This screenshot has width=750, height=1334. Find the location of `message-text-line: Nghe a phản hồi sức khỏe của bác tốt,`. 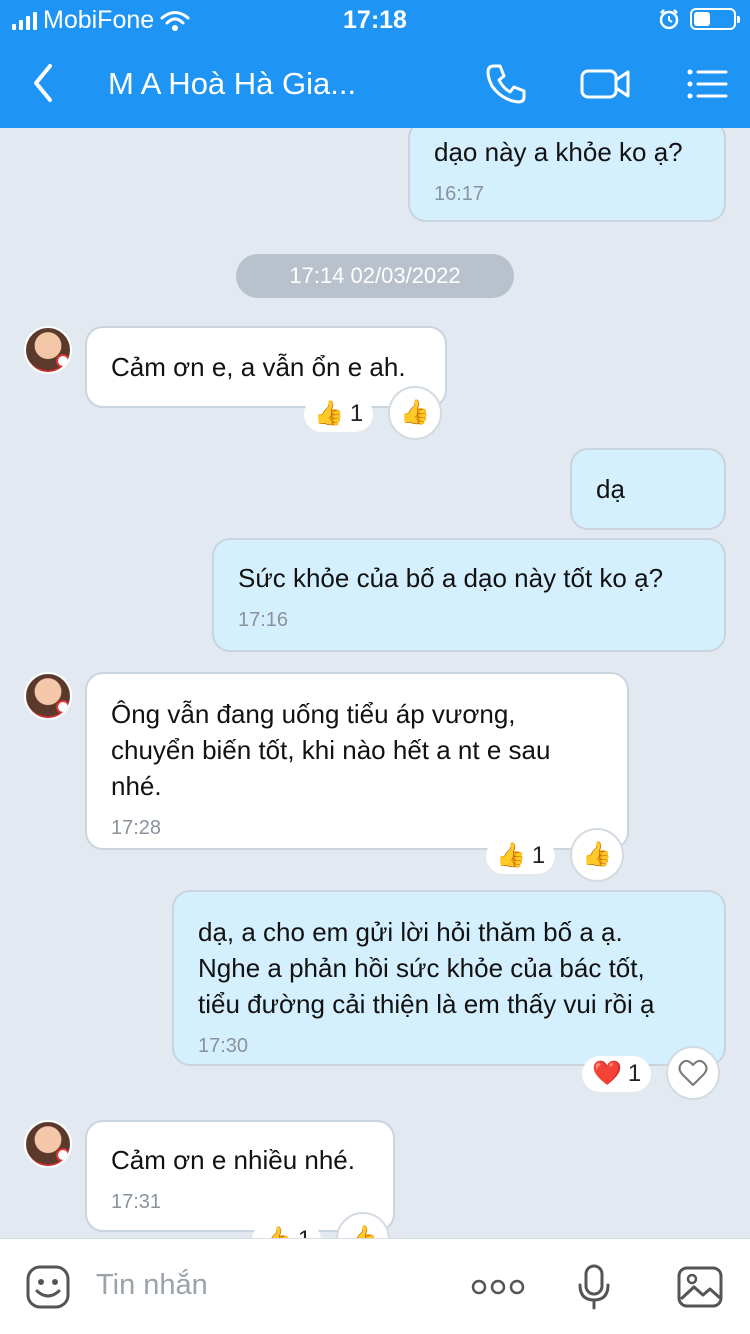

message-text-line: Nghe a phản hồi sức khỏe của bác tốt, is located at coordinates (421, 968).